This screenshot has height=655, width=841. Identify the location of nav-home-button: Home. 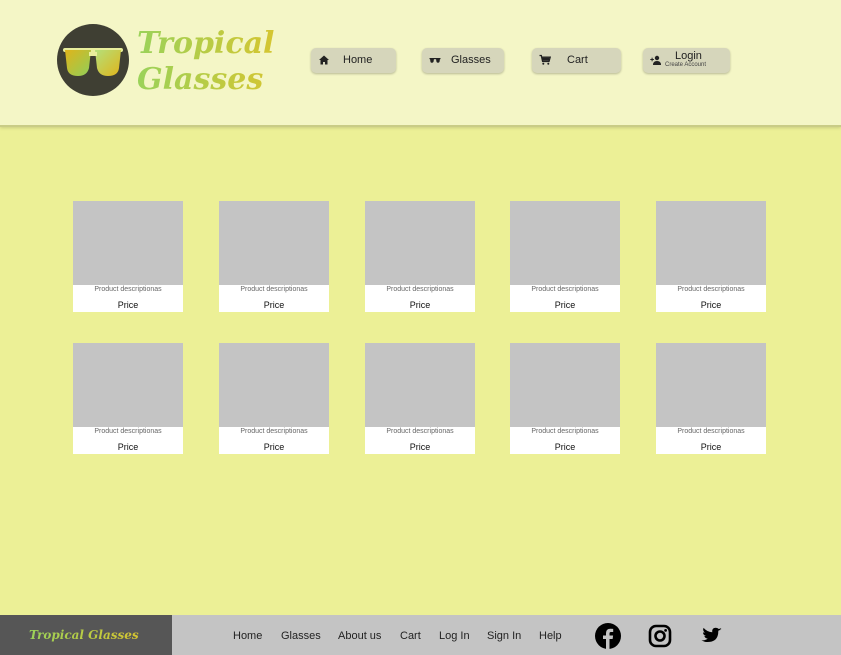
(353, 60).